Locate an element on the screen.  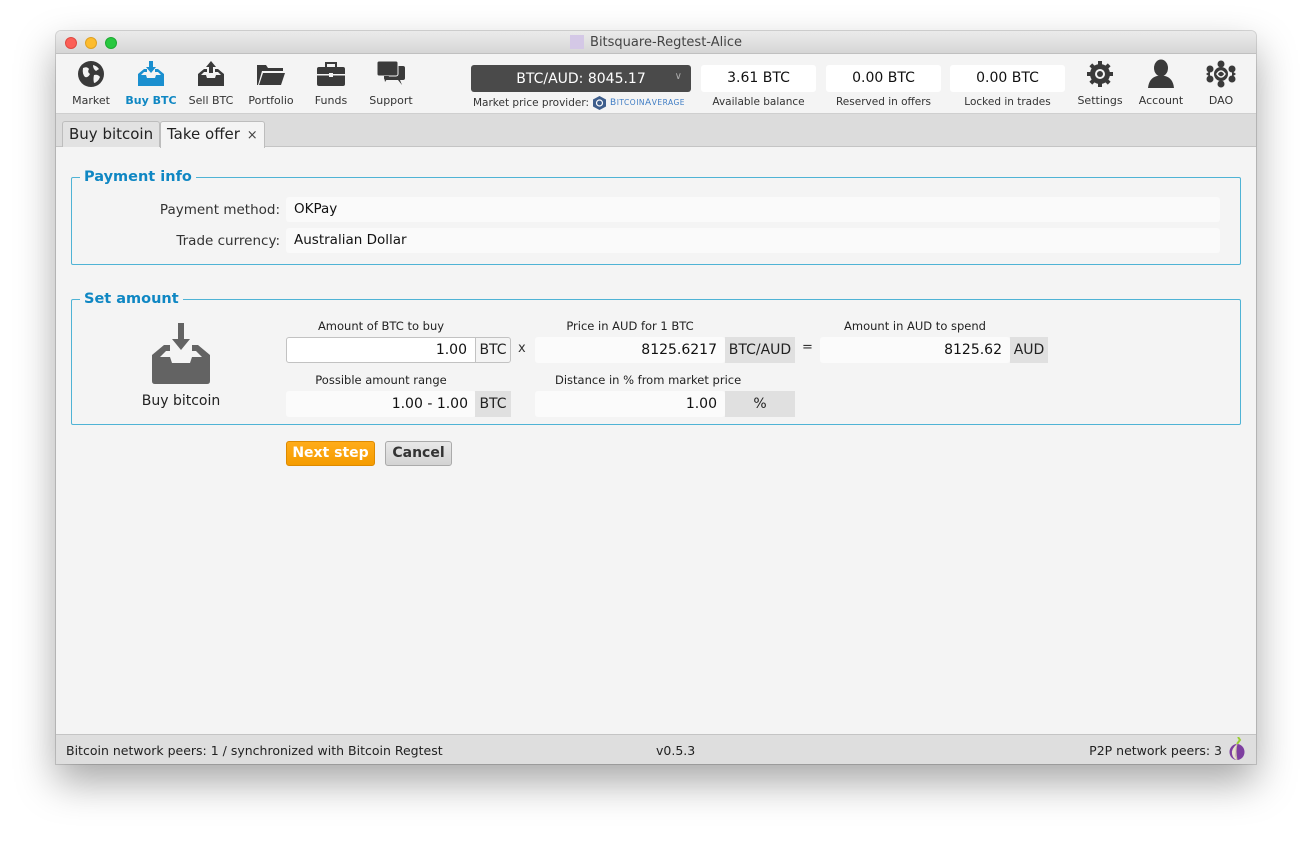
distance-label: Distance in % from market price is located at coordinates (648, 380).